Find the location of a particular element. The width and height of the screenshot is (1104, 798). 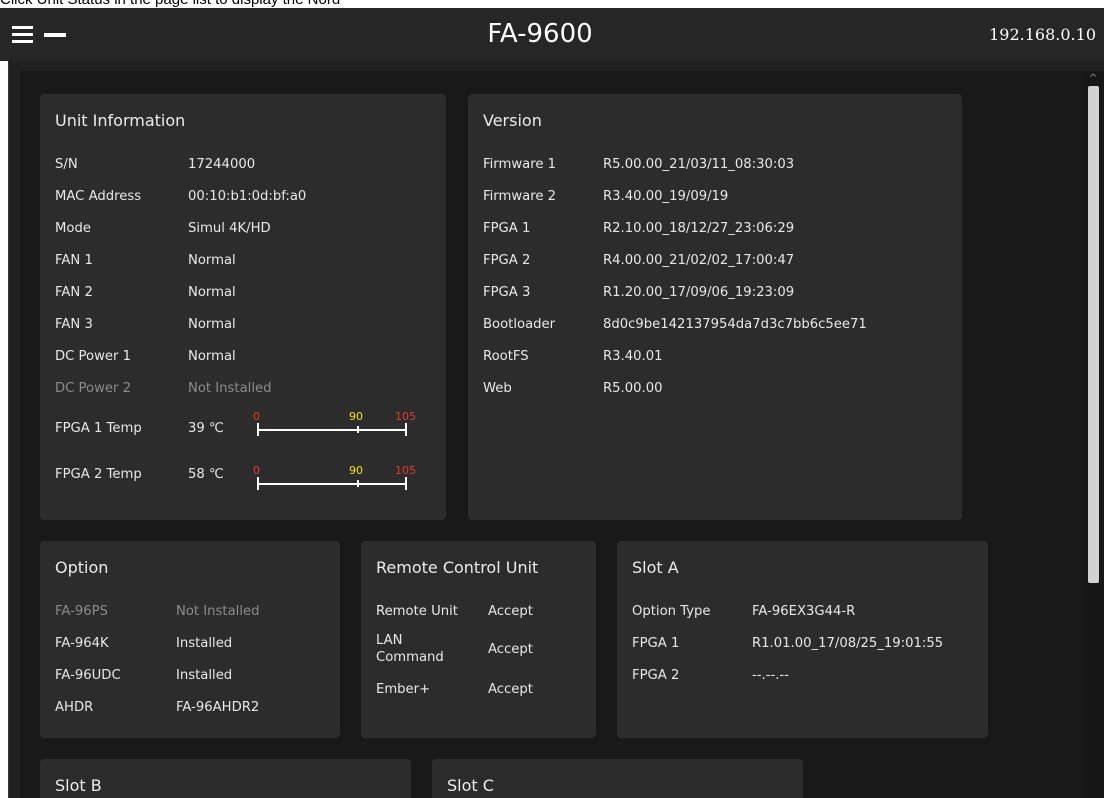

row-label: DC Power 2 is located at coordinates (93, 388).